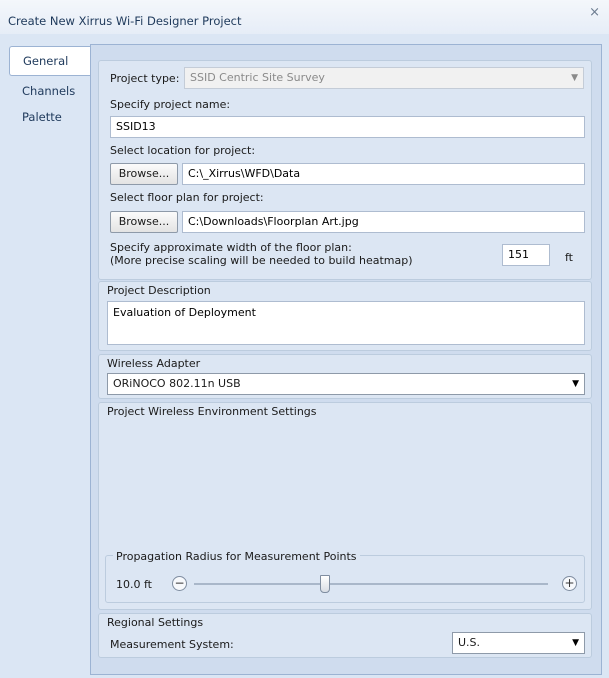 Image resolution: width=609 pixels, height=678 pixels. Describe the element at coordinates (383, 174) in the screenshot. I see `location-input: C:\_Xirrus\WFD\Data` at that location.